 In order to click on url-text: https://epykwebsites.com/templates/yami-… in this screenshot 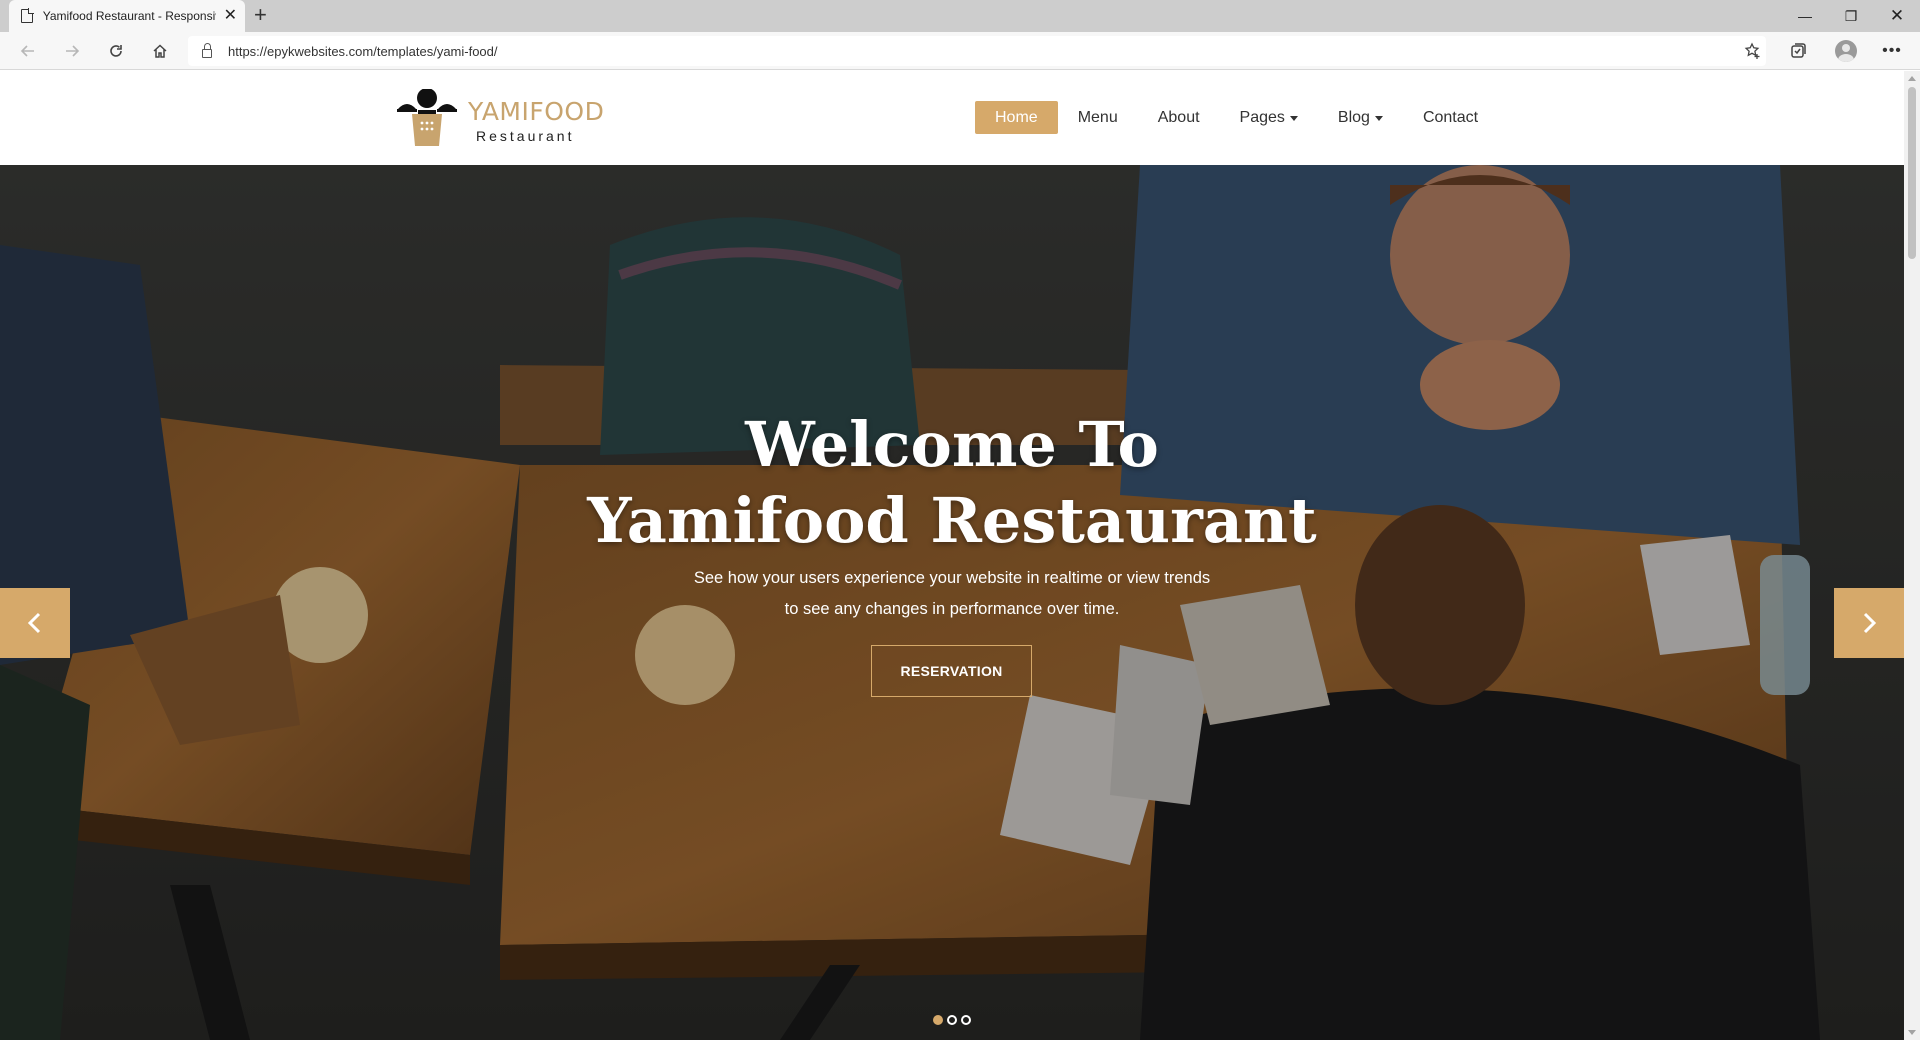, I will do `click(363, 51)`.